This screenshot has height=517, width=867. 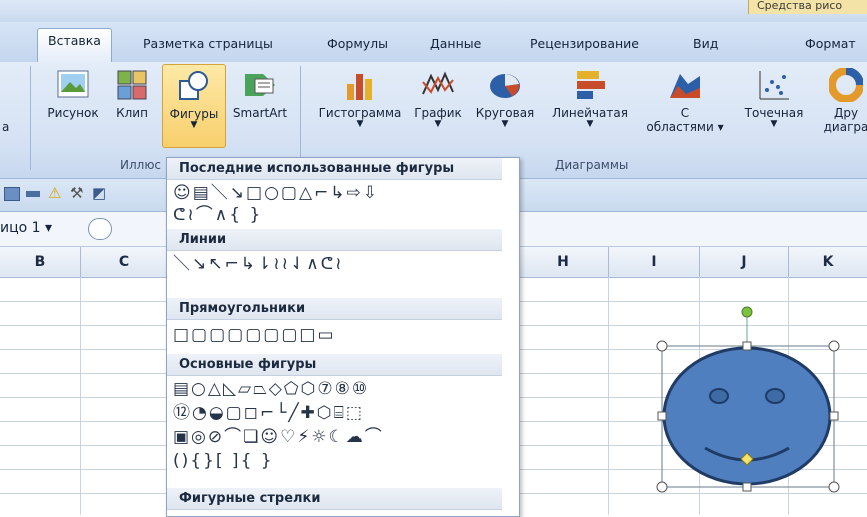 I want to click on column-header-b: B, so click(x=40, y=262).